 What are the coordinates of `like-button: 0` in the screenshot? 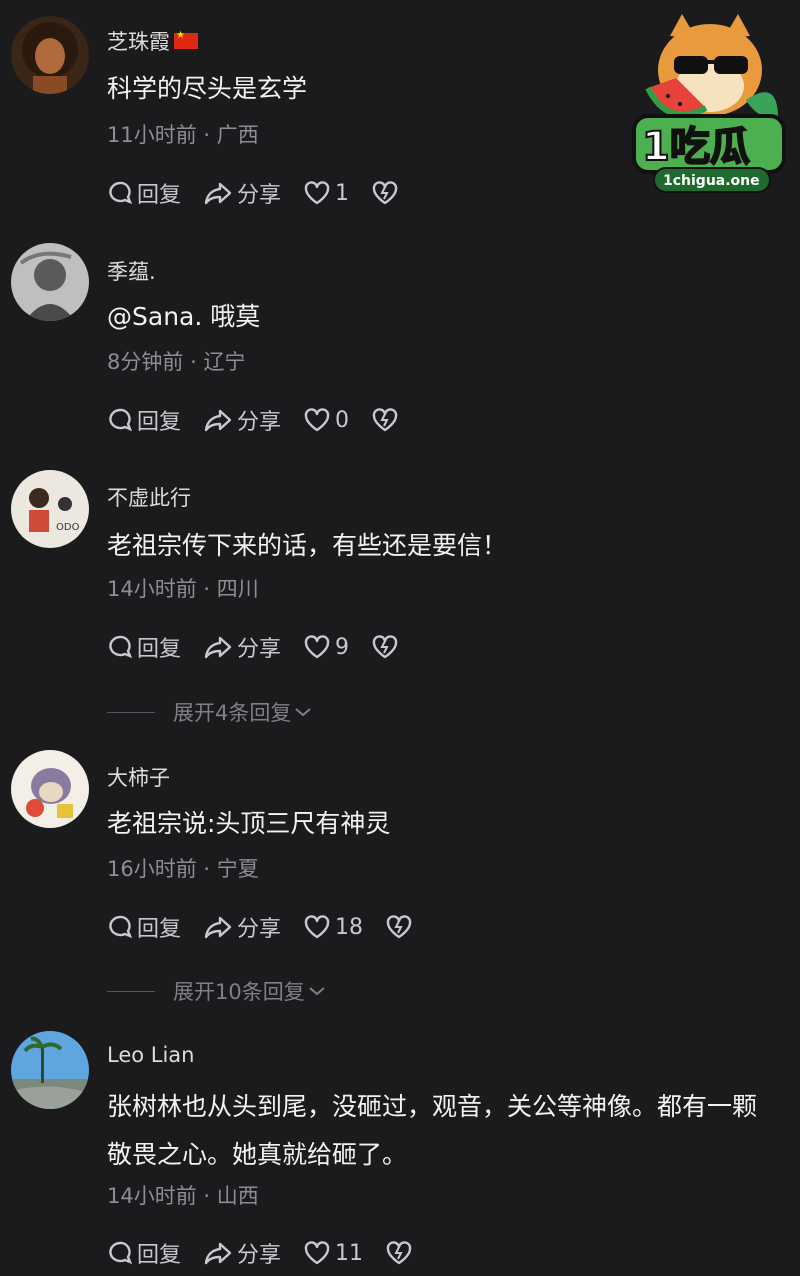 It's located at (326, 420).